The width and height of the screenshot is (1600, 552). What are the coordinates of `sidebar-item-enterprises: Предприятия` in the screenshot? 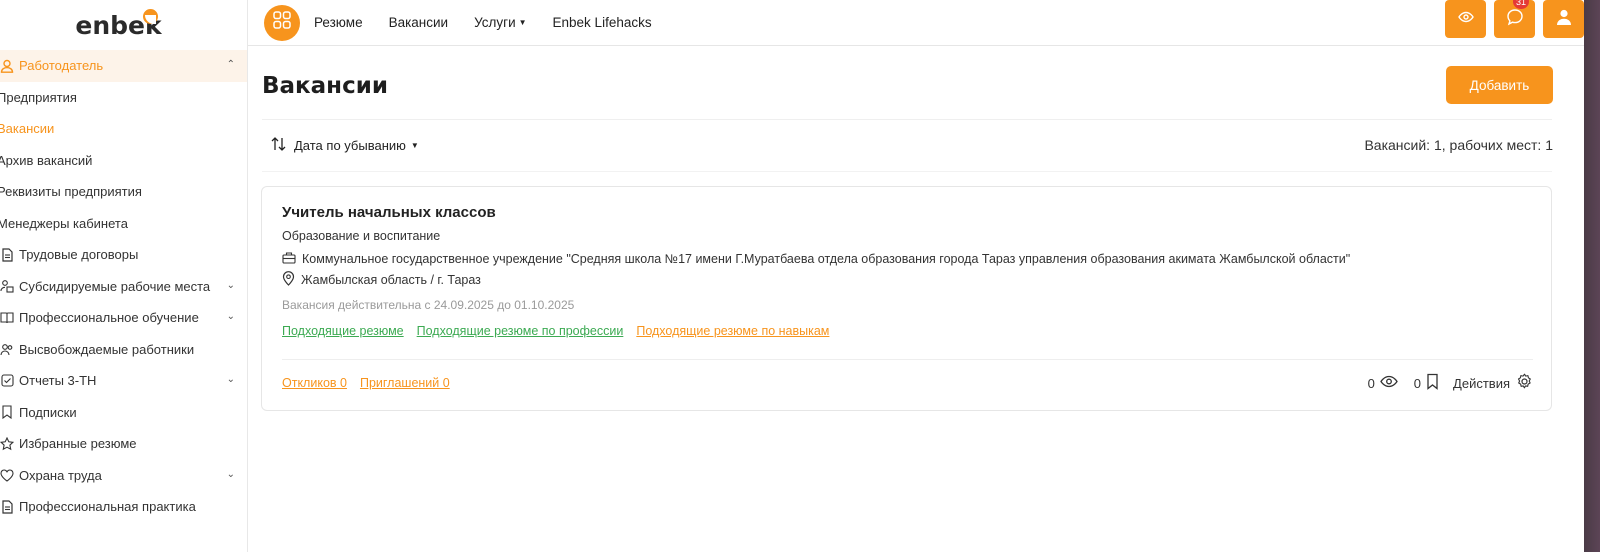 It's located at (123, 98).